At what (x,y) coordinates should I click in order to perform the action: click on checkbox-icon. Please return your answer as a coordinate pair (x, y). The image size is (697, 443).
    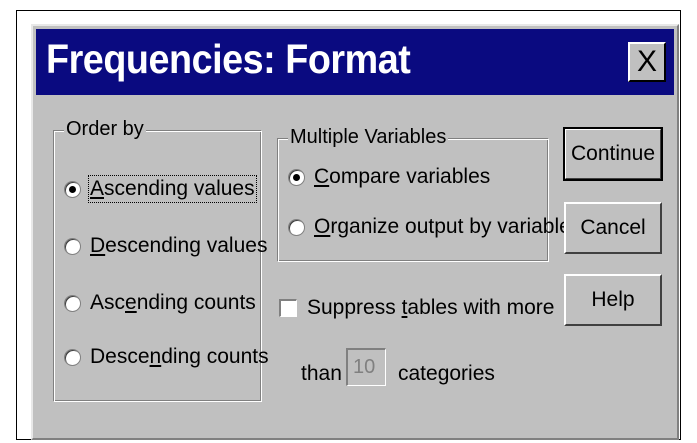
    Looking at the image, I should click on (288, 308).